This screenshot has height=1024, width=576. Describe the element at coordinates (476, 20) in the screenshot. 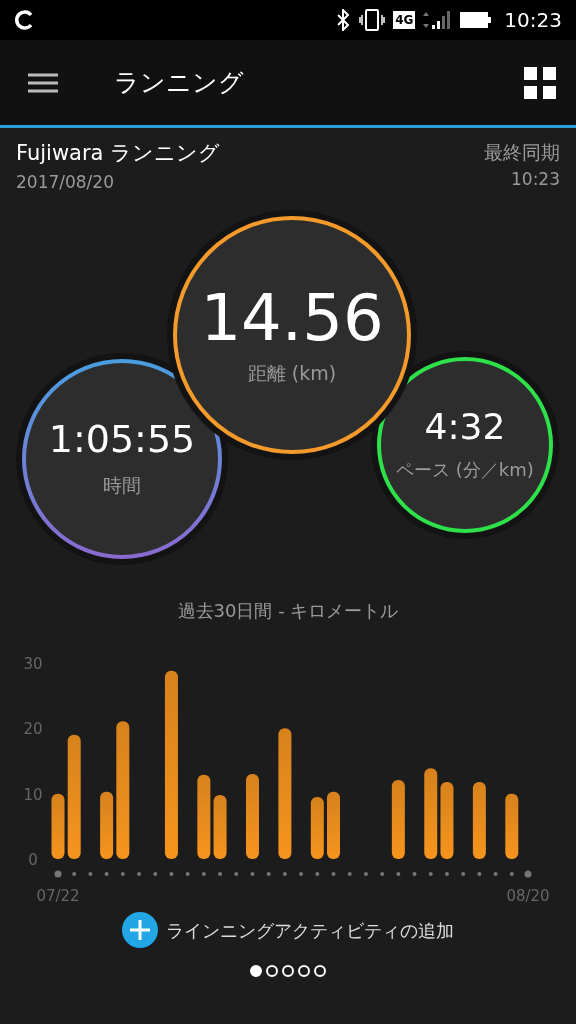

I see `battery-icon` at that location.